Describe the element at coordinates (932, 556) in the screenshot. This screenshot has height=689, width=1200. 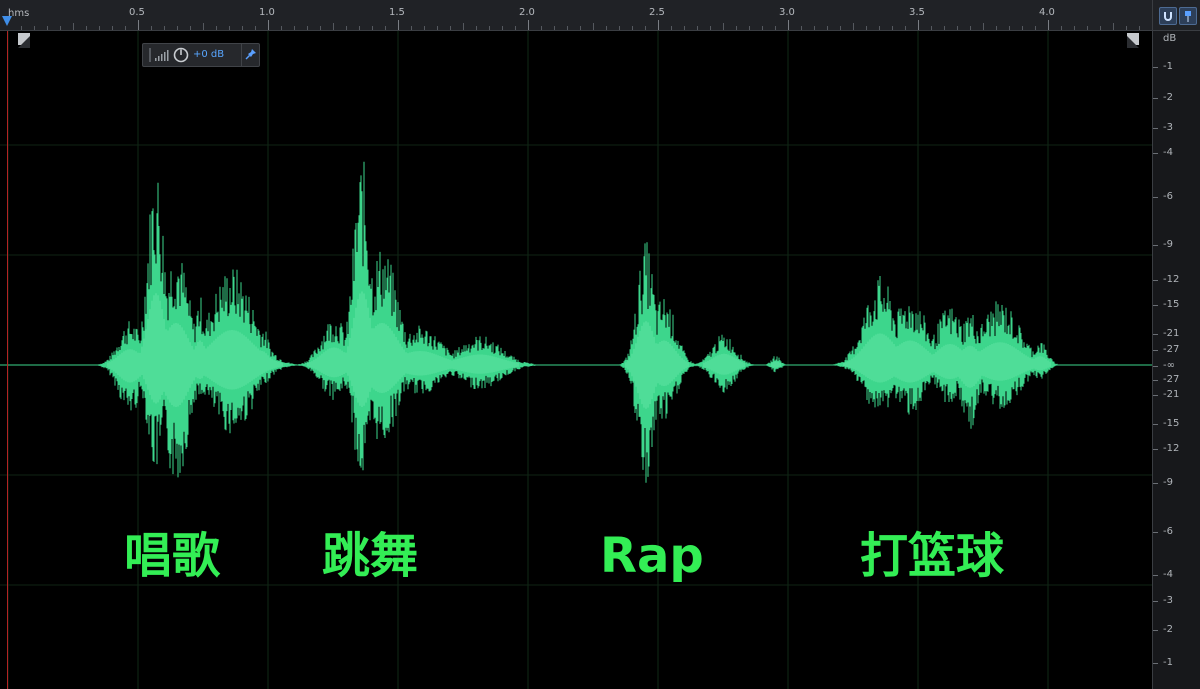
I see `overlay-word-4: 打篮球` at that location.